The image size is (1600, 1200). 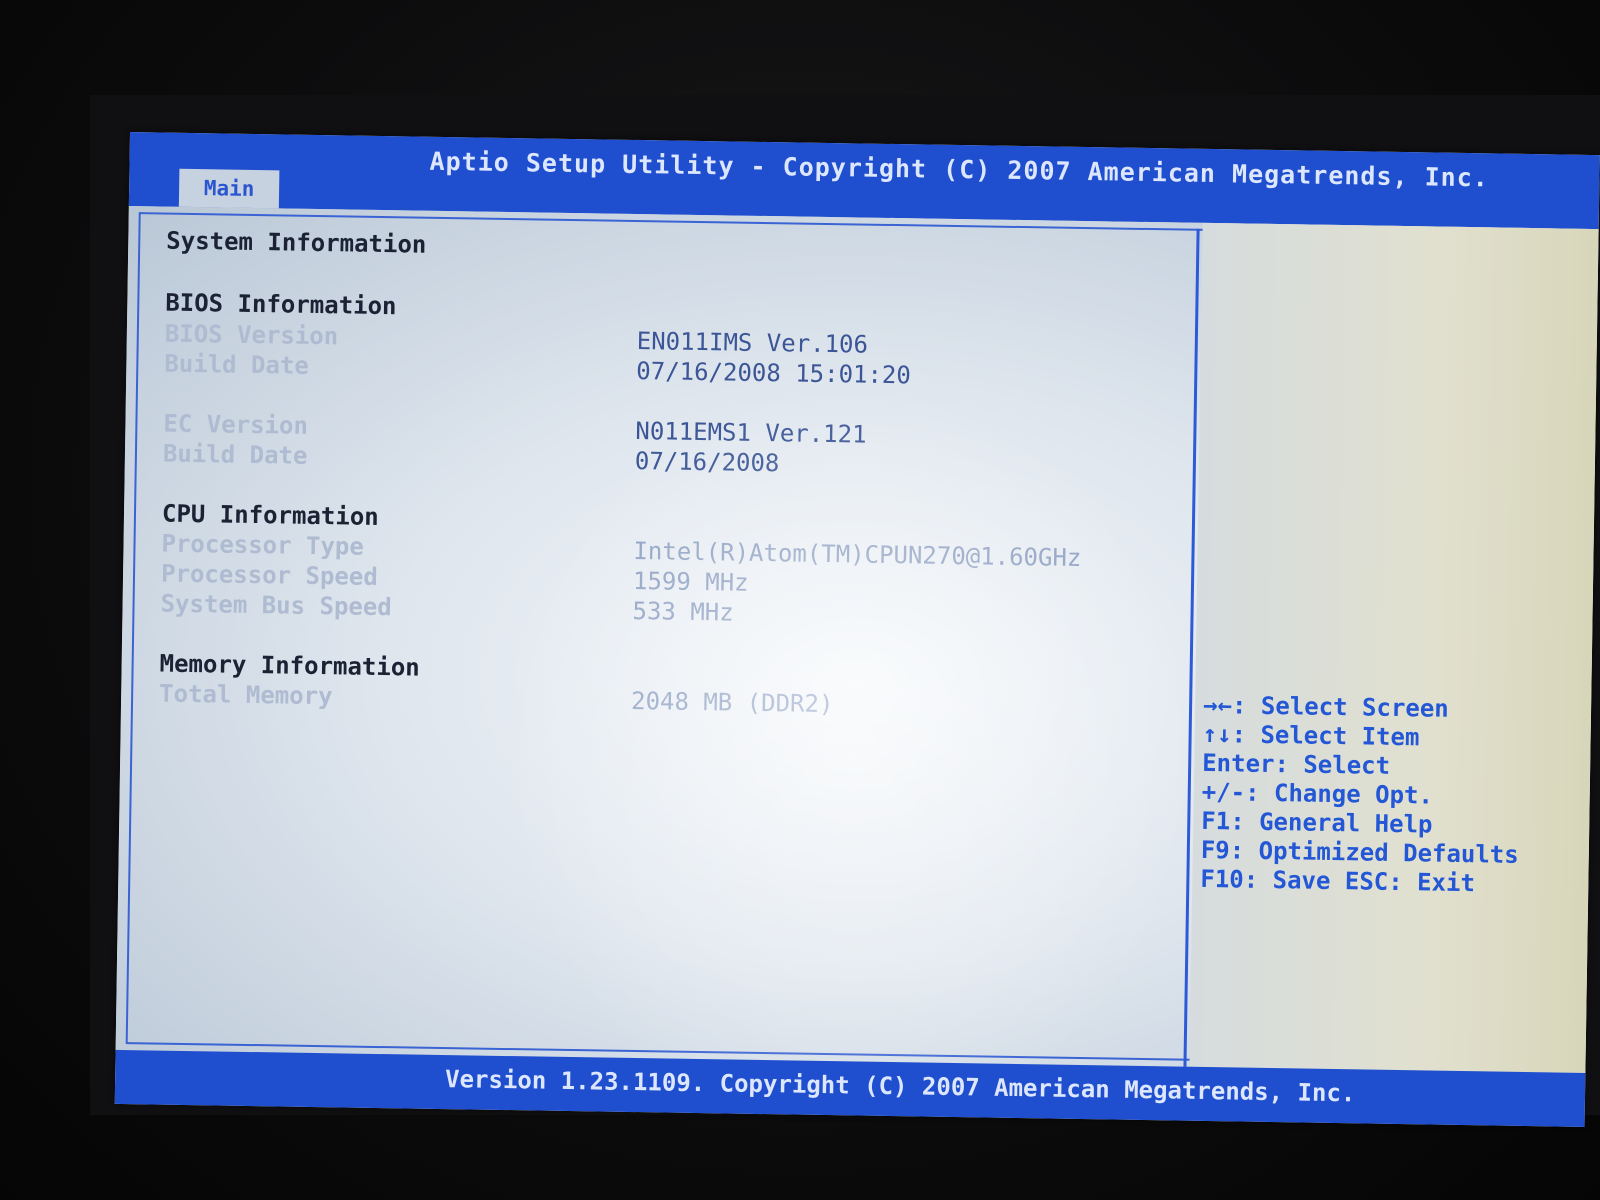 I want to click on tab-main: Main, so click(x=229, y=188).